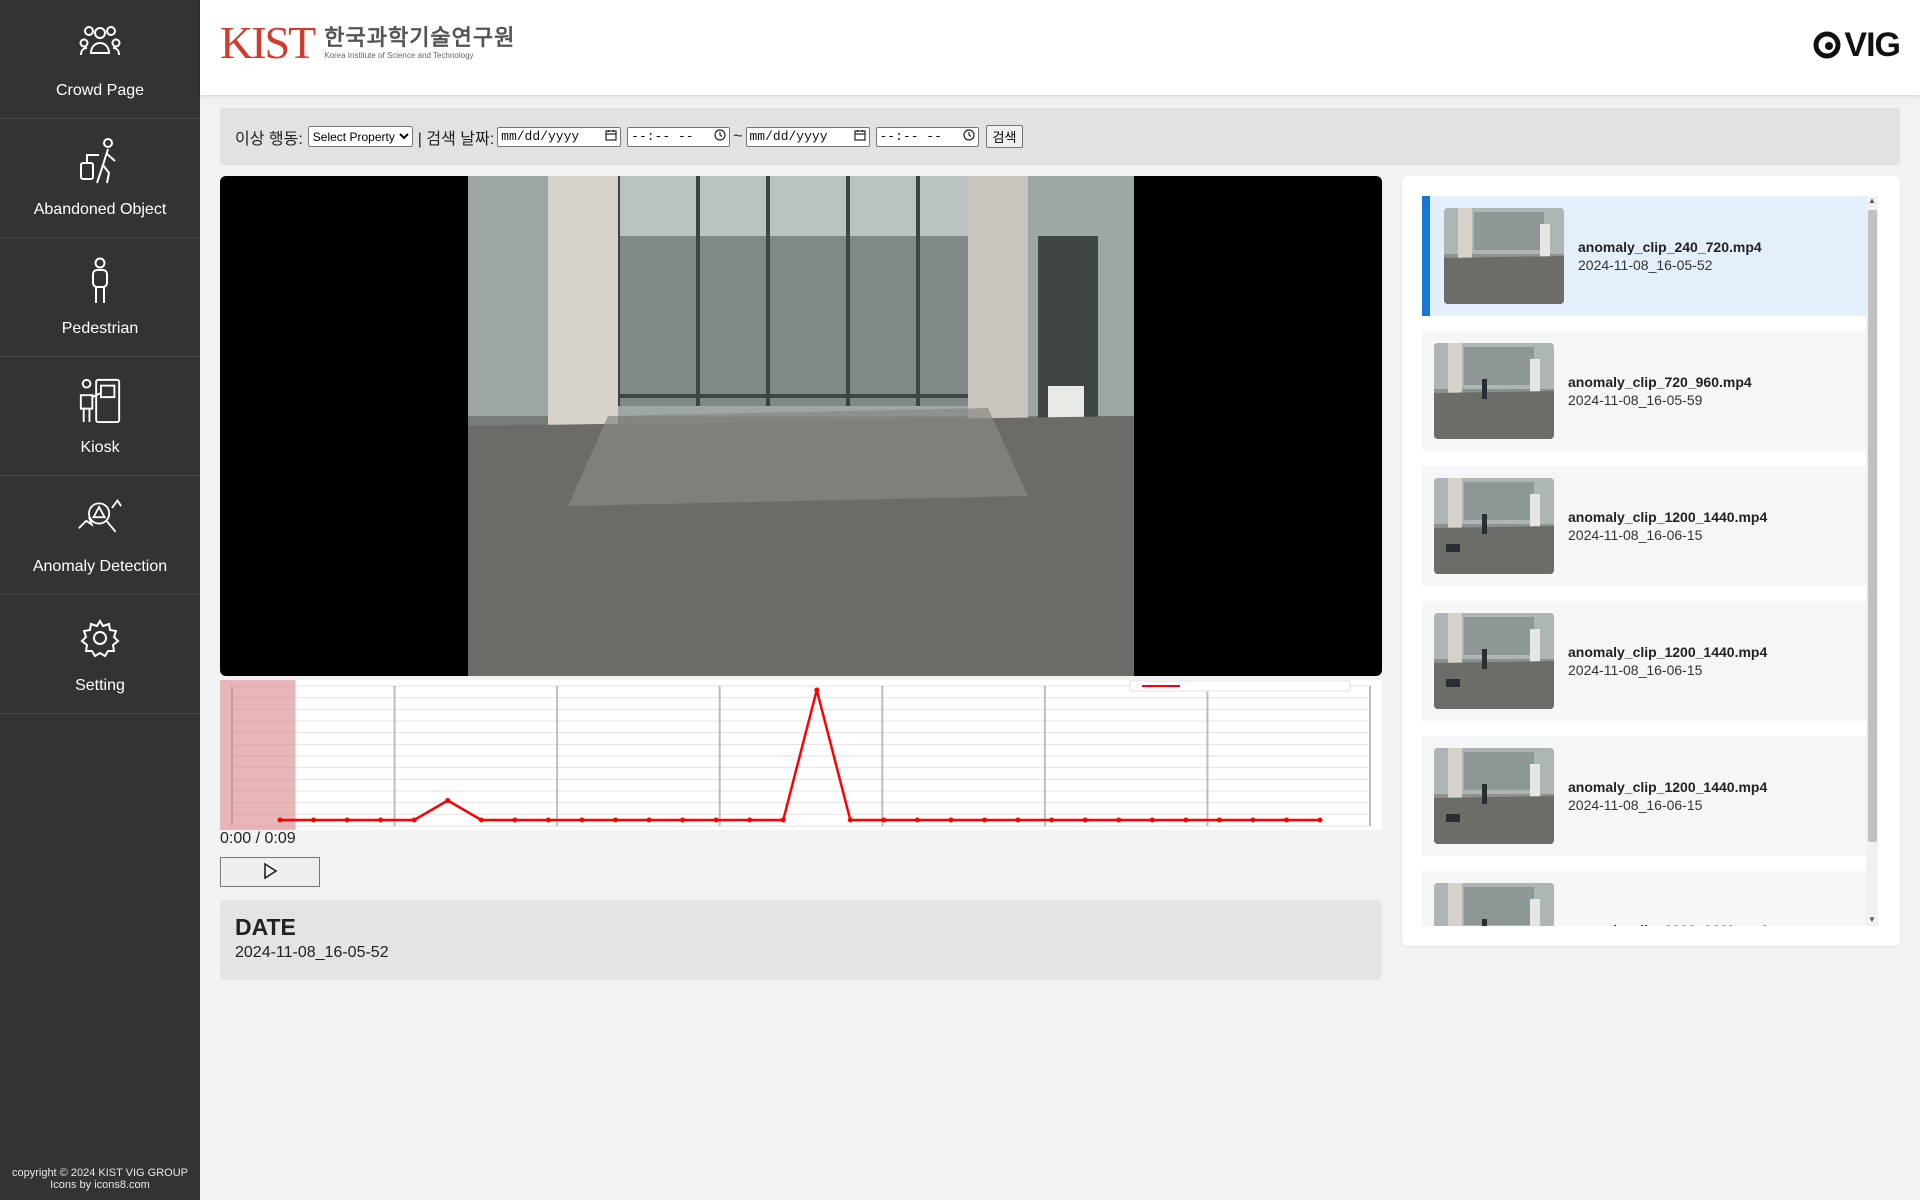  Describe the element at coordinates (268, 42) in the screenshot. I see `kist-logo-mark: KIST` at that location.